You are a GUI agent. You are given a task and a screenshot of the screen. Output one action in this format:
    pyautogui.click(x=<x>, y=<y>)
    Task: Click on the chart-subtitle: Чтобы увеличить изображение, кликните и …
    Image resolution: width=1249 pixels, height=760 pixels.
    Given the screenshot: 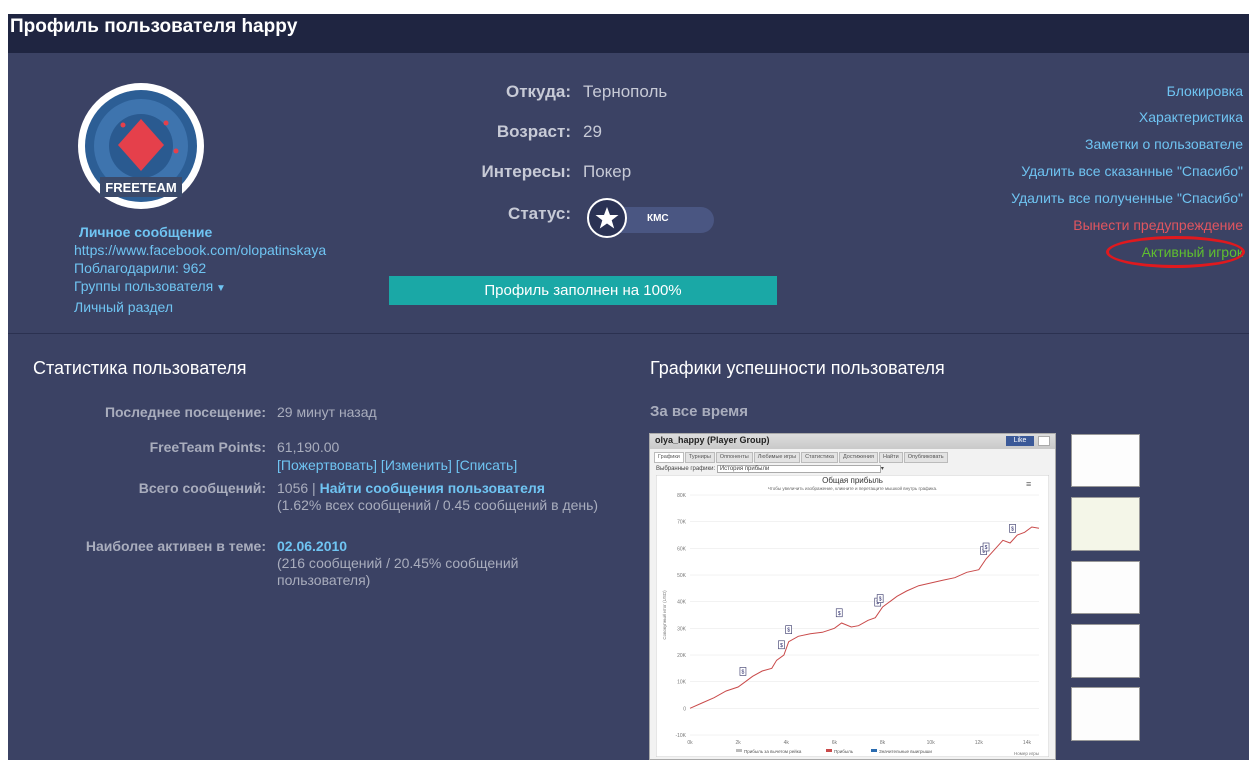 What is the action you would take?
    pyautogui.click(x=852, y=488)
    